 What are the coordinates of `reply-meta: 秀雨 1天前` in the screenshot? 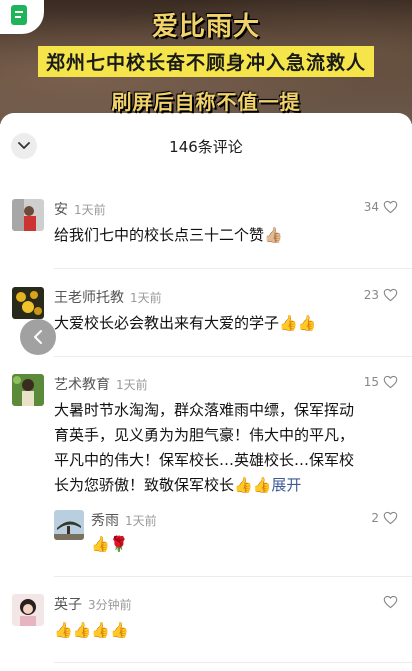 It's located at (124, 520).